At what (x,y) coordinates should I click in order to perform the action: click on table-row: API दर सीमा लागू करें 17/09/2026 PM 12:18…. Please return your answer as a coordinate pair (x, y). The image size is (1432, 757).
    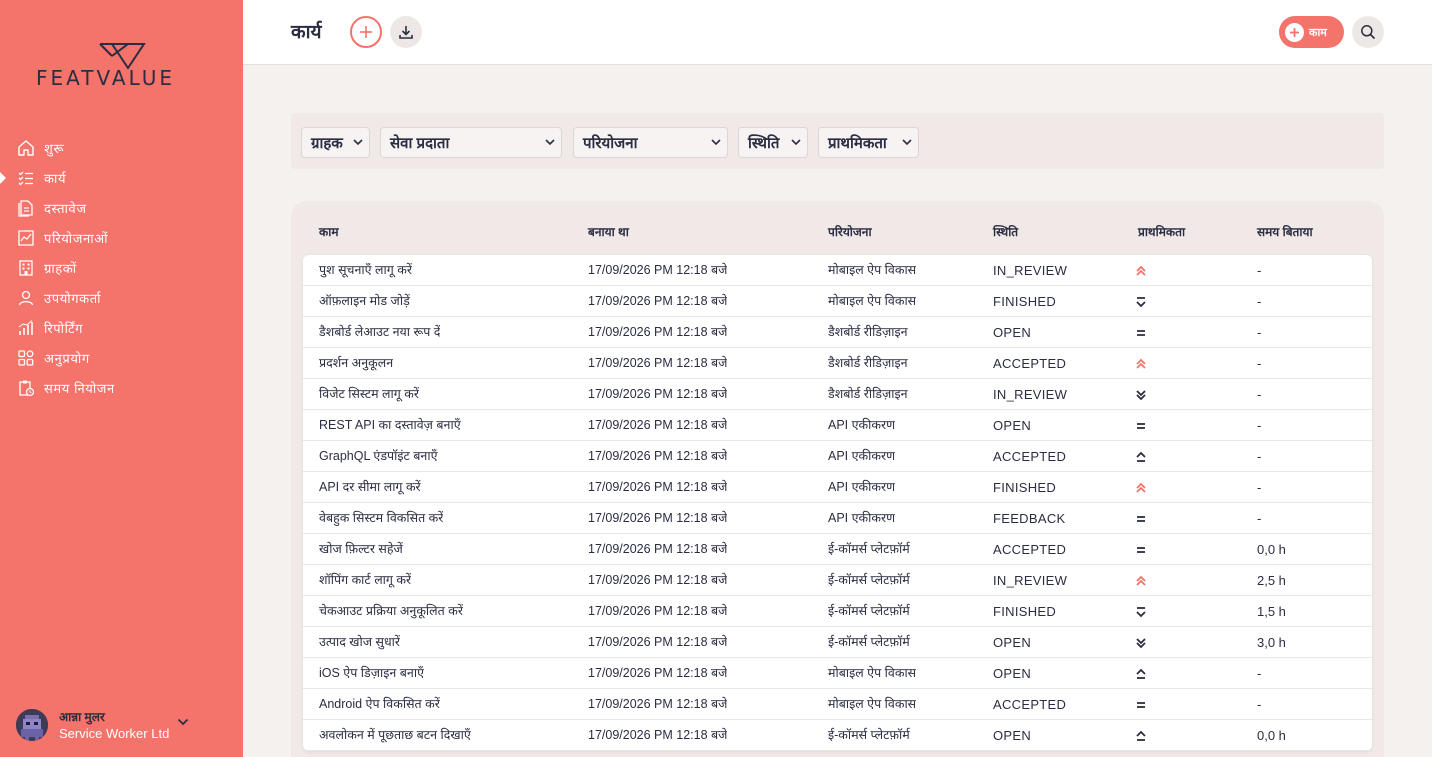
    Looking at the image, I should click on (837, 487).